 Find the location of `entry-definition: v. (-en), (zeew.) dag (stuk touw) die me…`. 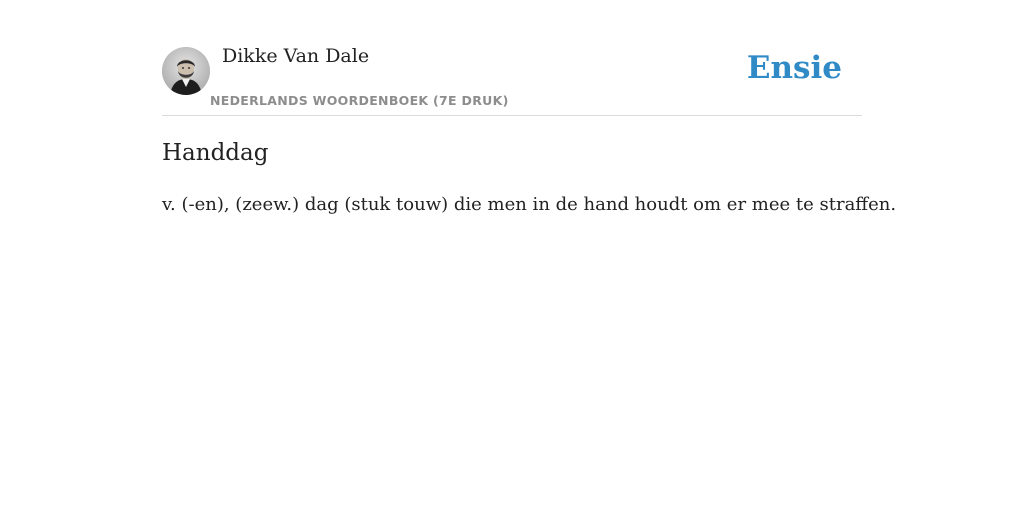

entry-definition: v. (-en), (zeew.) dag (stuk touw) die me… is located at coordinates (529, 204).